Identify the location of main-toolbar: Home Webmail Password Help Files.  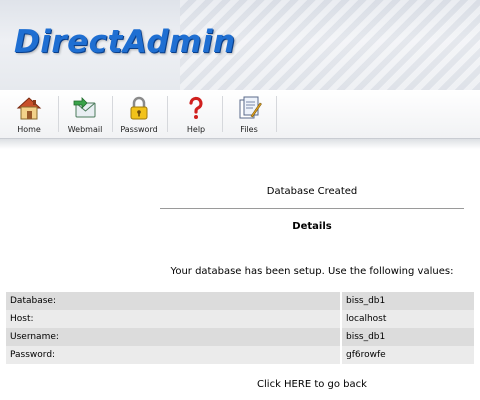
(240, 114).